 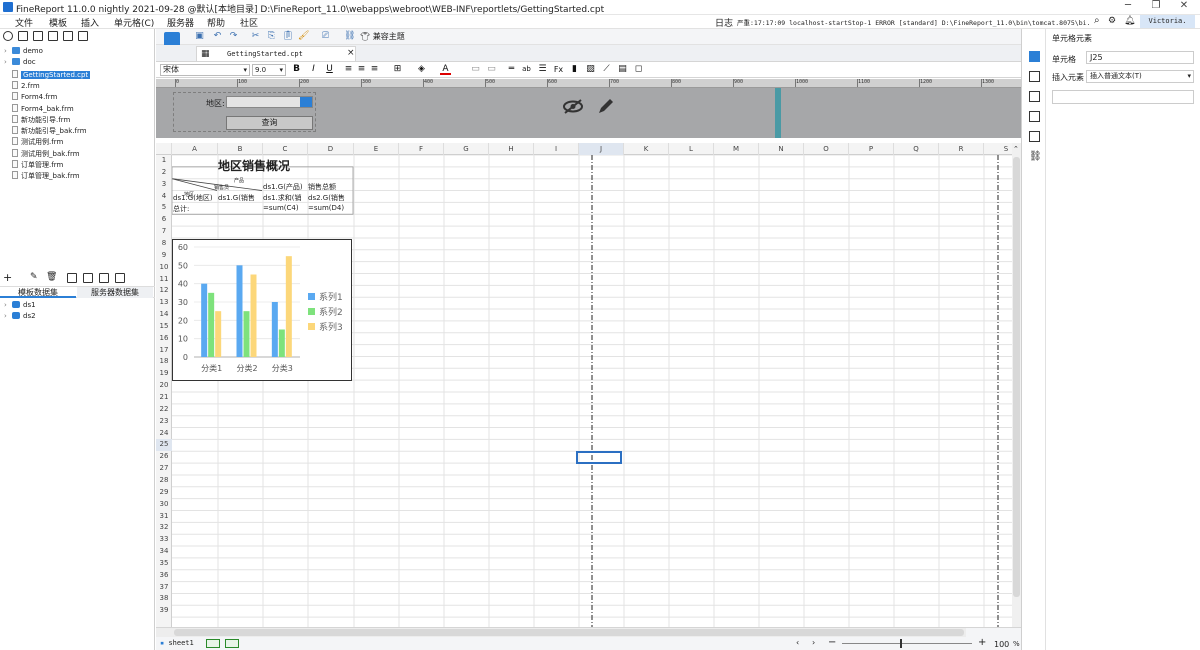 What do you see at coordinates (45, 131) in the screenshot?
I see `tree-item: 新功能引导_bak.frm` at bounding box center [45, 131].